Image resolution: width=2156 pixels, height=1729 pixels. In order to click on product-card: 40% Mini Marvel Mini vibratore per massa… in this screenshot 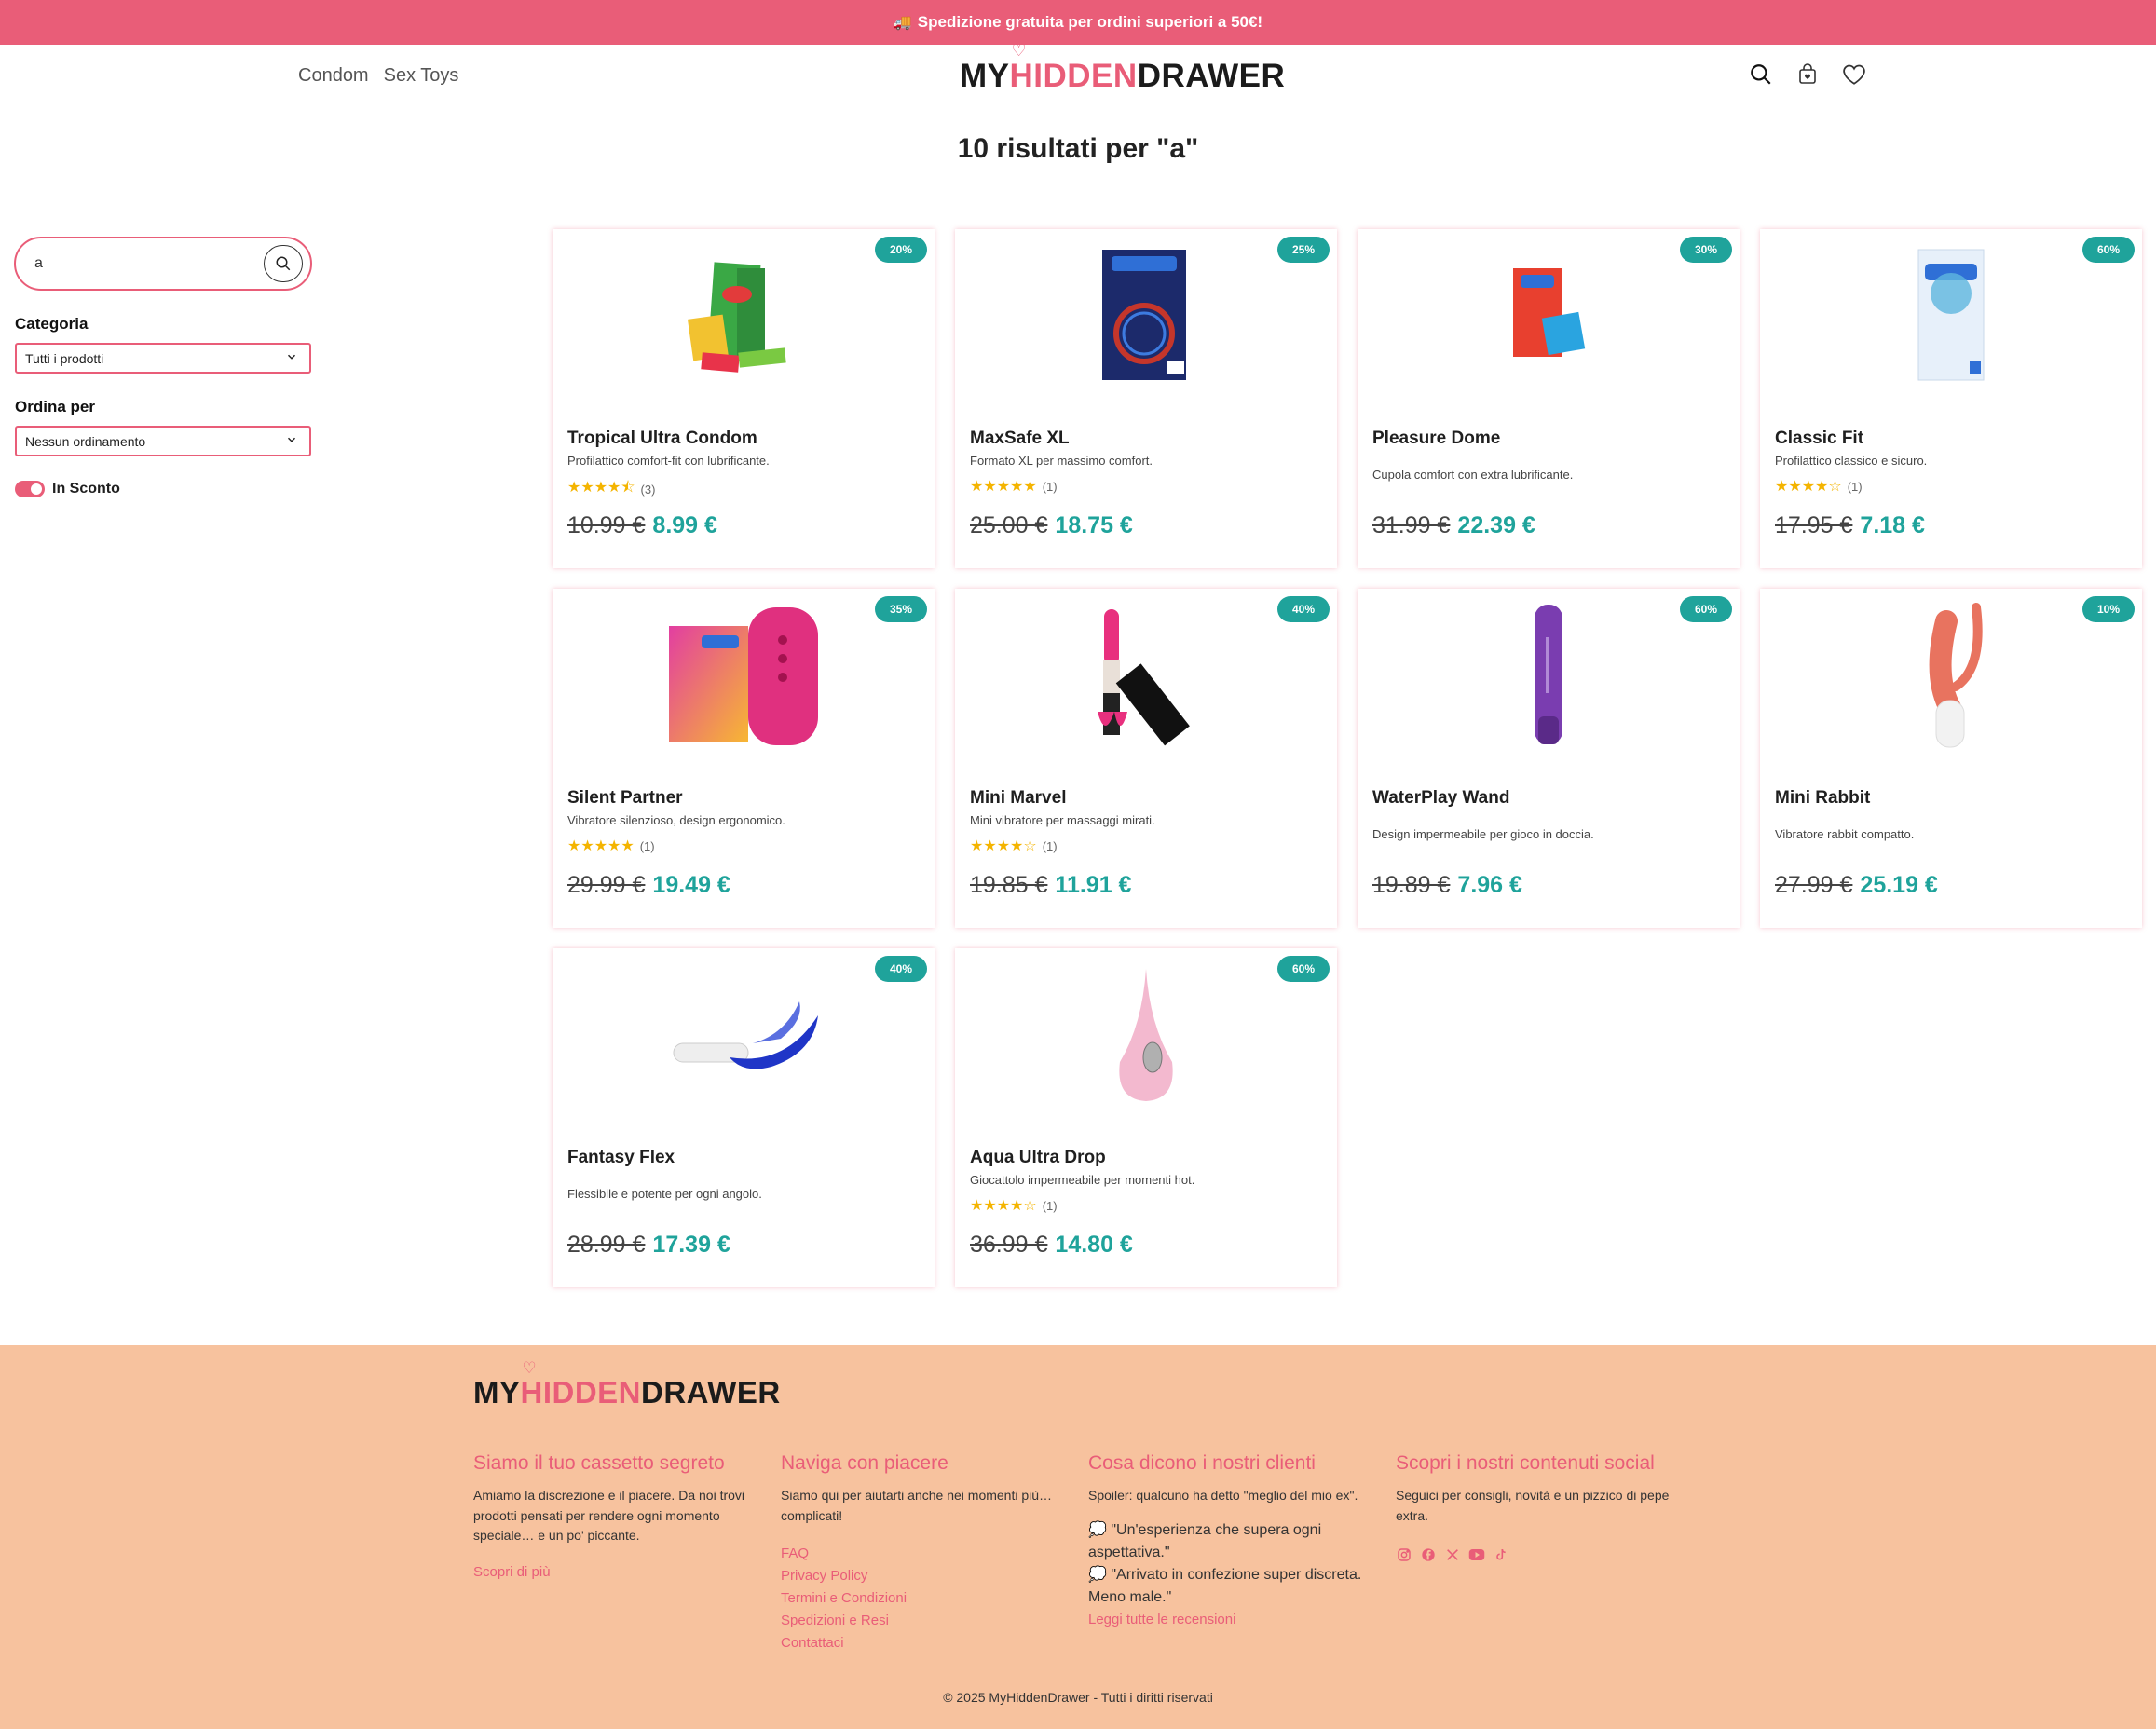, I will do `click(1146, 758)`.